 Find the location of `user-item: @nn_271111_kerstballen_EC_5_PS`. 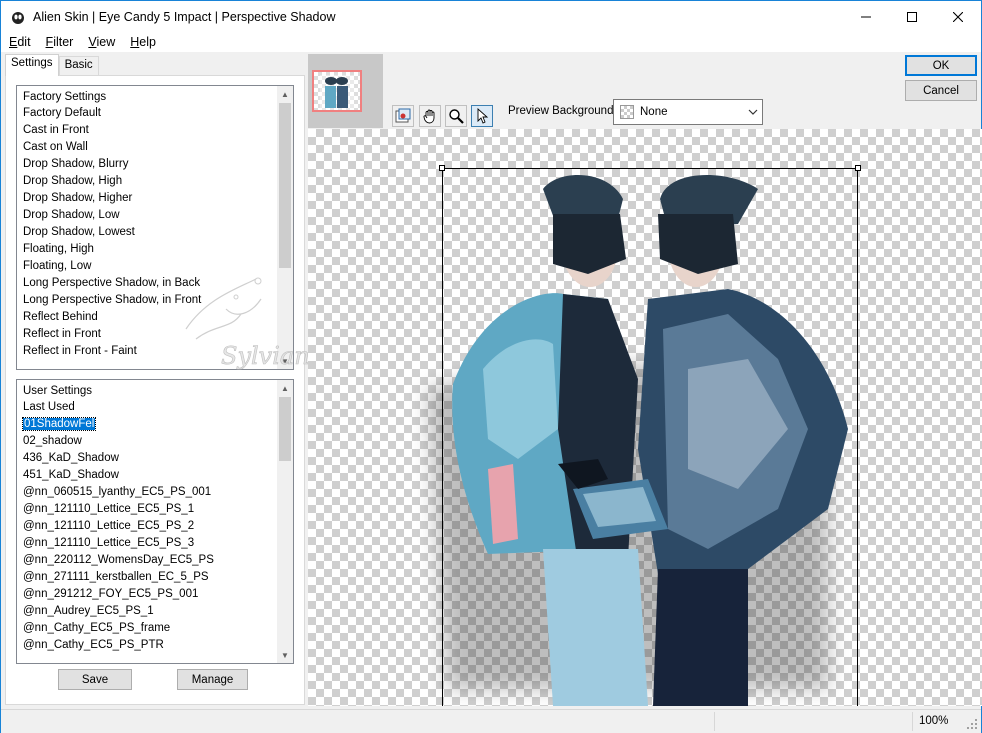

user-item: @nn_271111_kerstballen_EC_5_PS is located at coordinates (155, 577).